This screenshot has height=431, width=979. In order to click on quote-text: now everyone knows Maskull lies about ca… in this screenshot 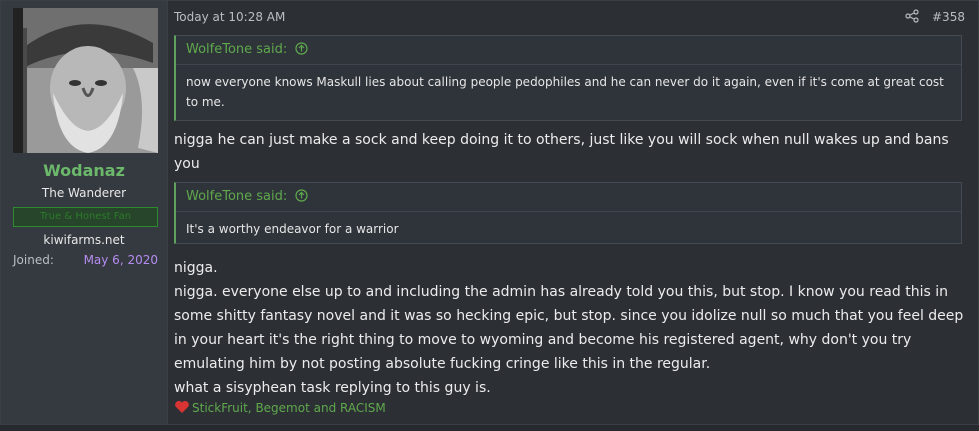, I will do `click(565, 92)`.